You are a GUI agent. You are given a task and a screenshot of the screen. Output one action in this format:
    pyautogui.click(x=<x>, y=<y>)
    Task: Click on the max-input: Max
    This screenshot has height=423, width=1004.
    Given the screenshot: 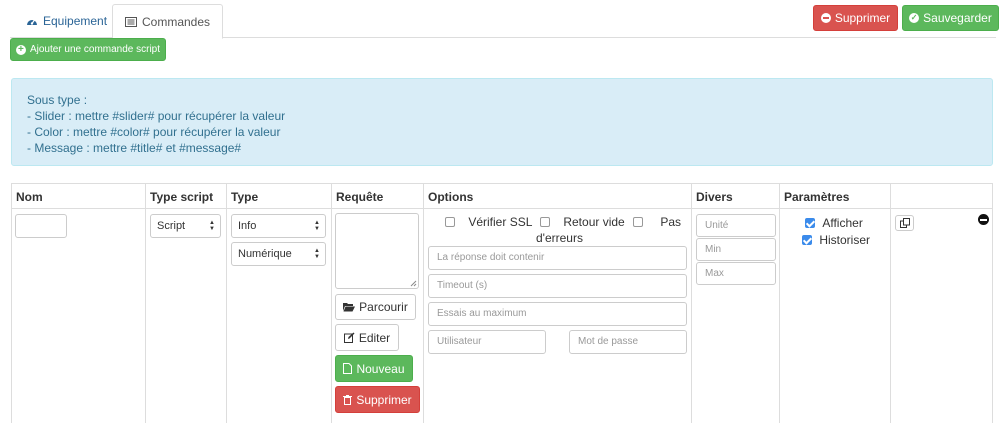 What is the action you would take?
    pyautogui.click(x=736, y=273)
    